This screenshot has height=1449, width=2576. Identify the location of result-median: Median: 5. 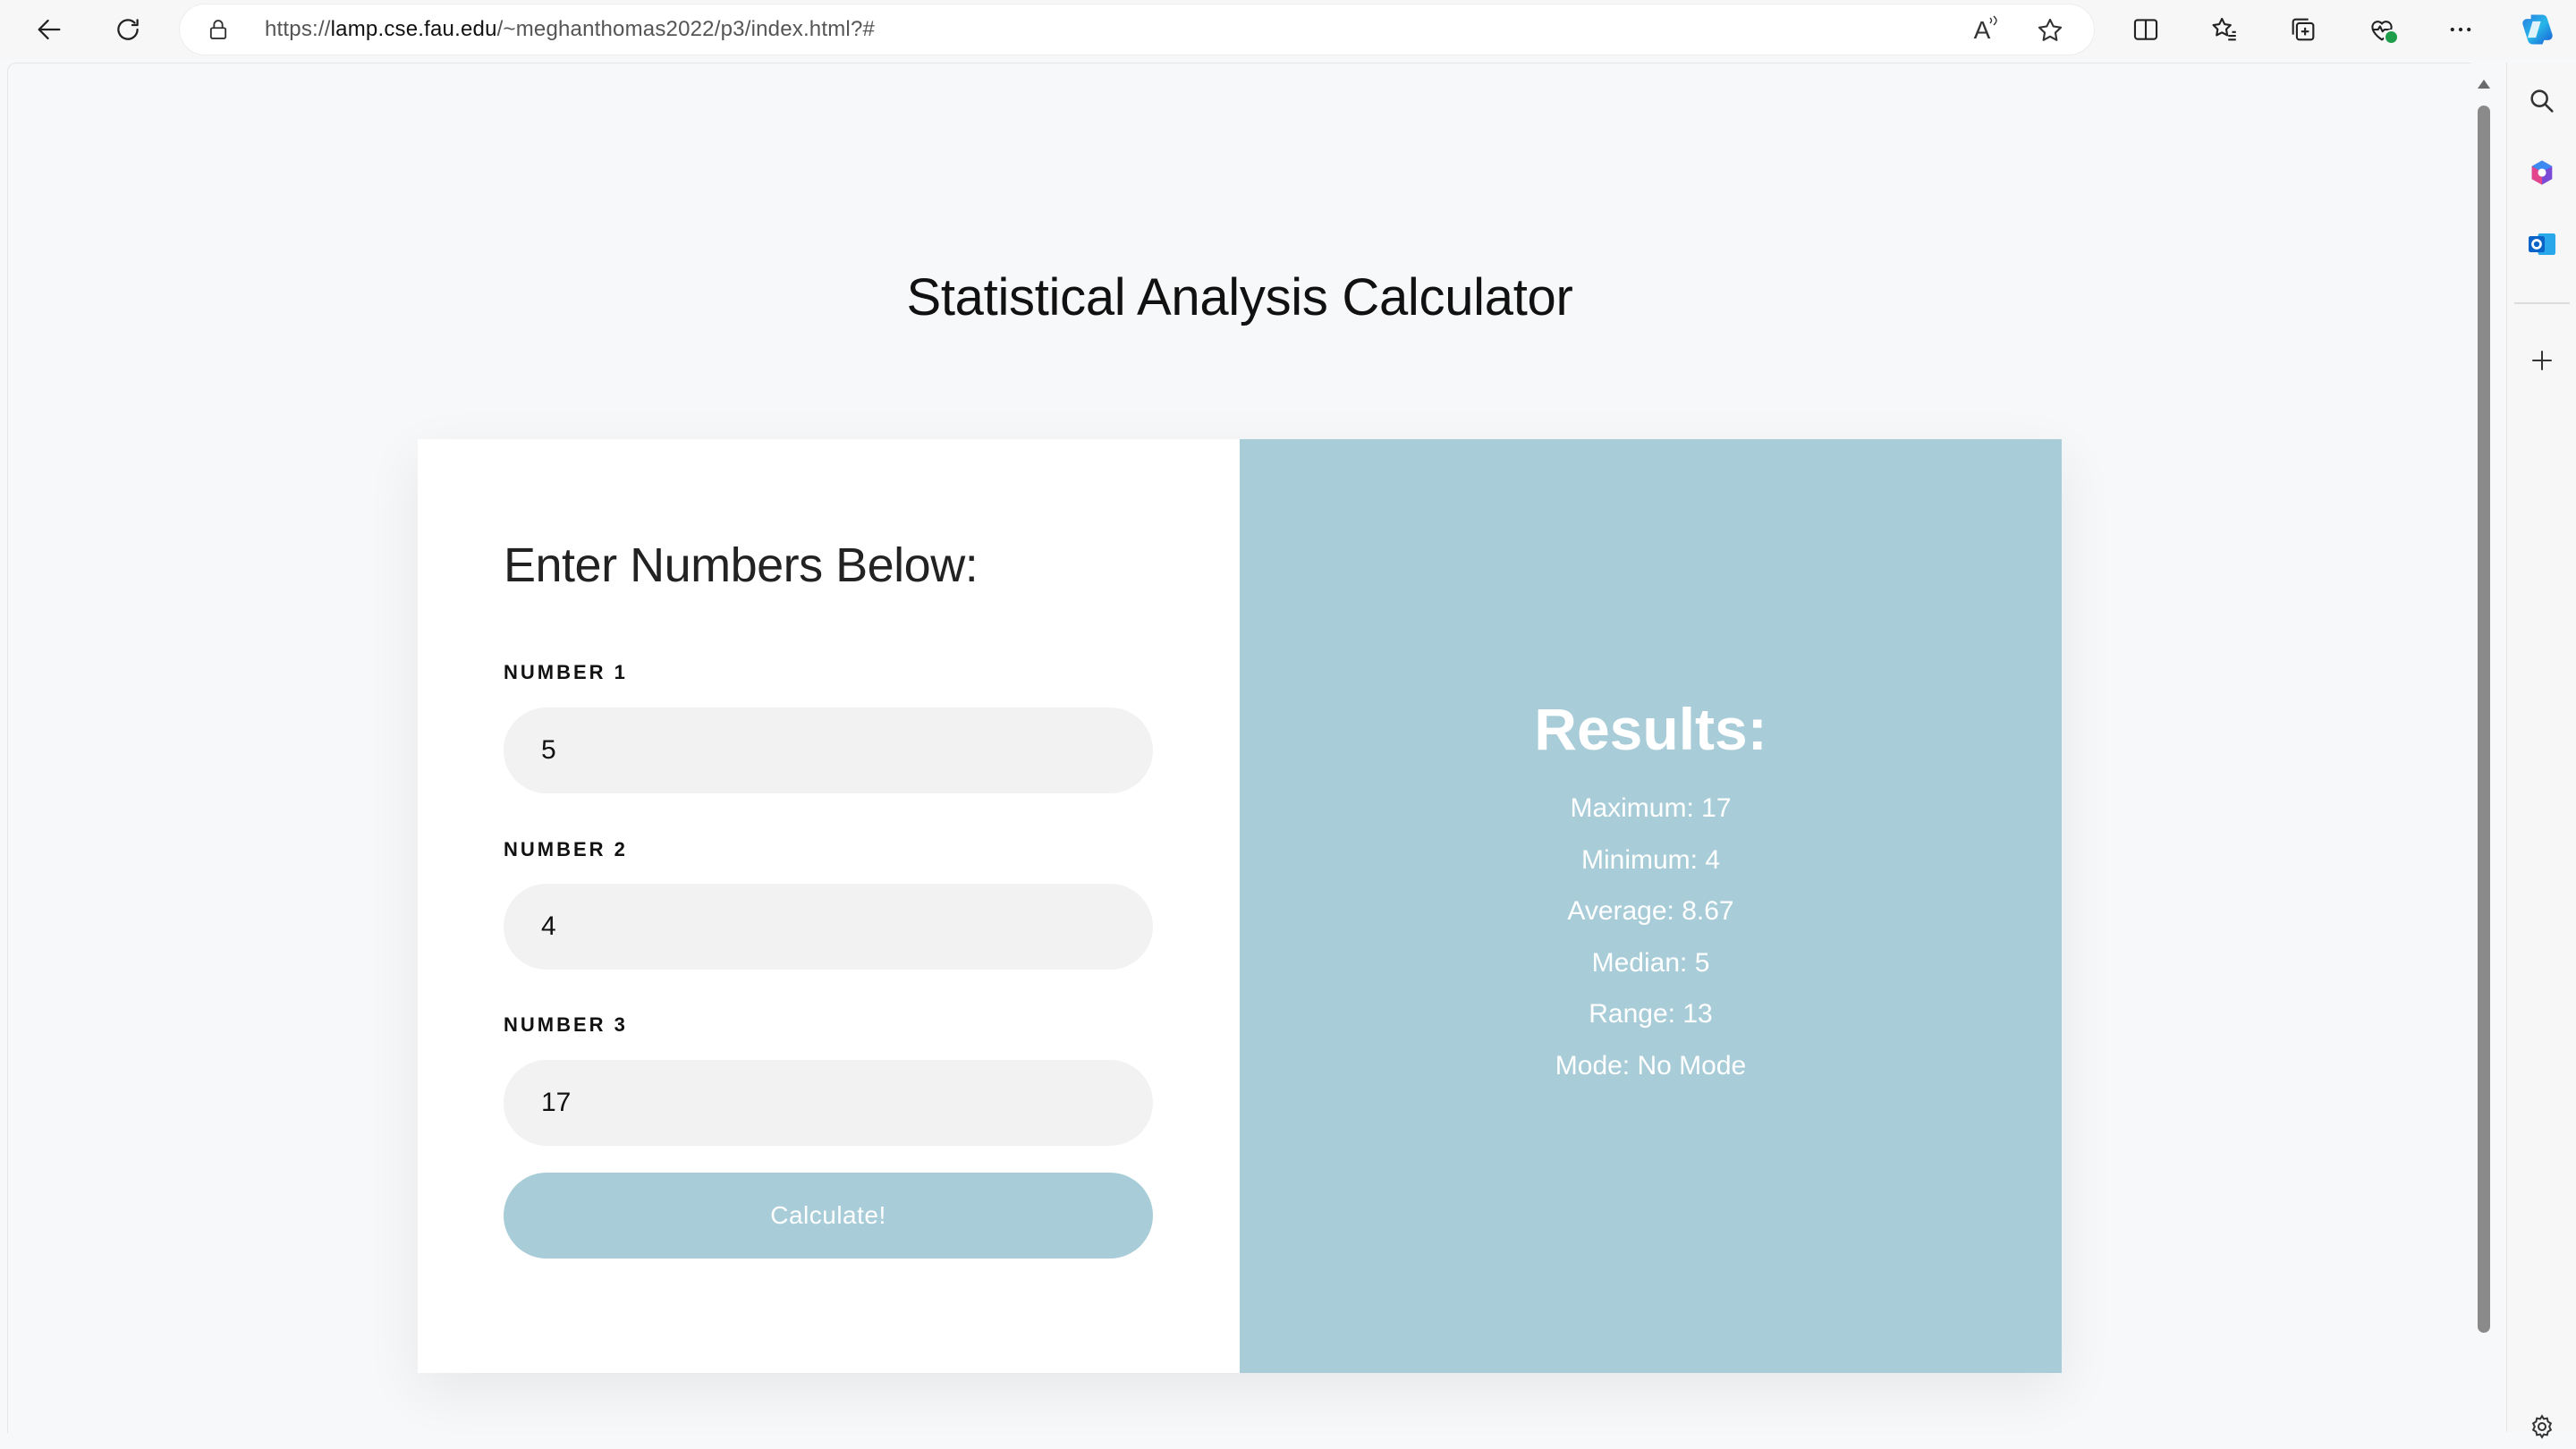
(1650, 962).